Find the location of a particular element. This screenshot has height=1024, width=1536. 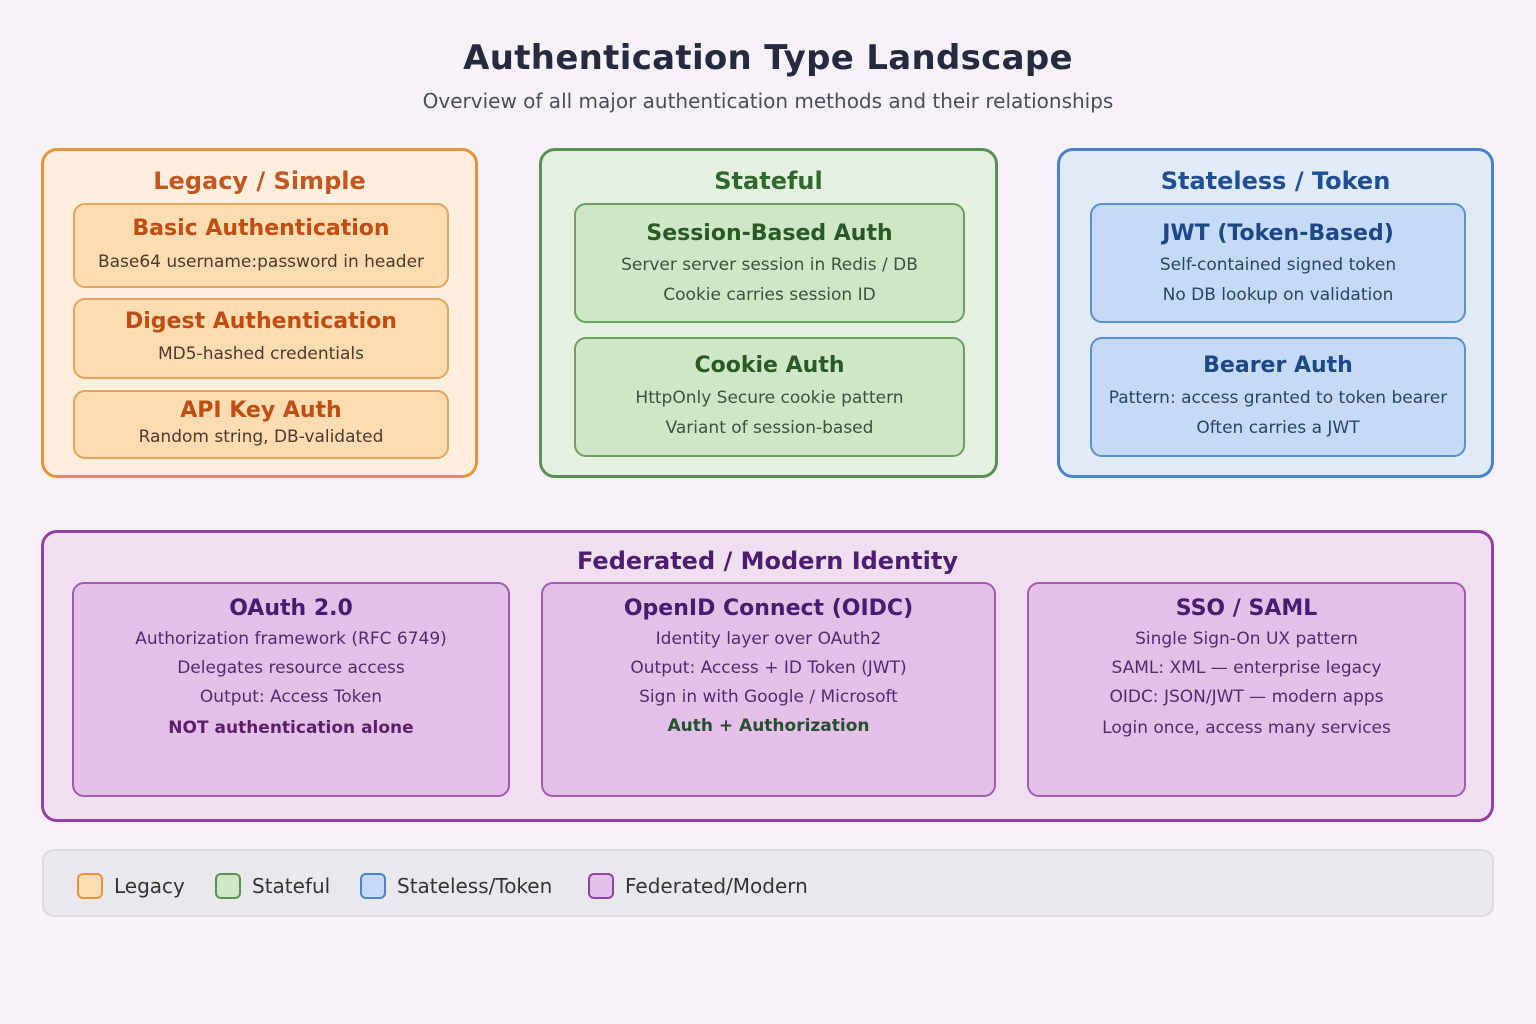

card-title: Basic Authentication is located at coordinates (261, 228).